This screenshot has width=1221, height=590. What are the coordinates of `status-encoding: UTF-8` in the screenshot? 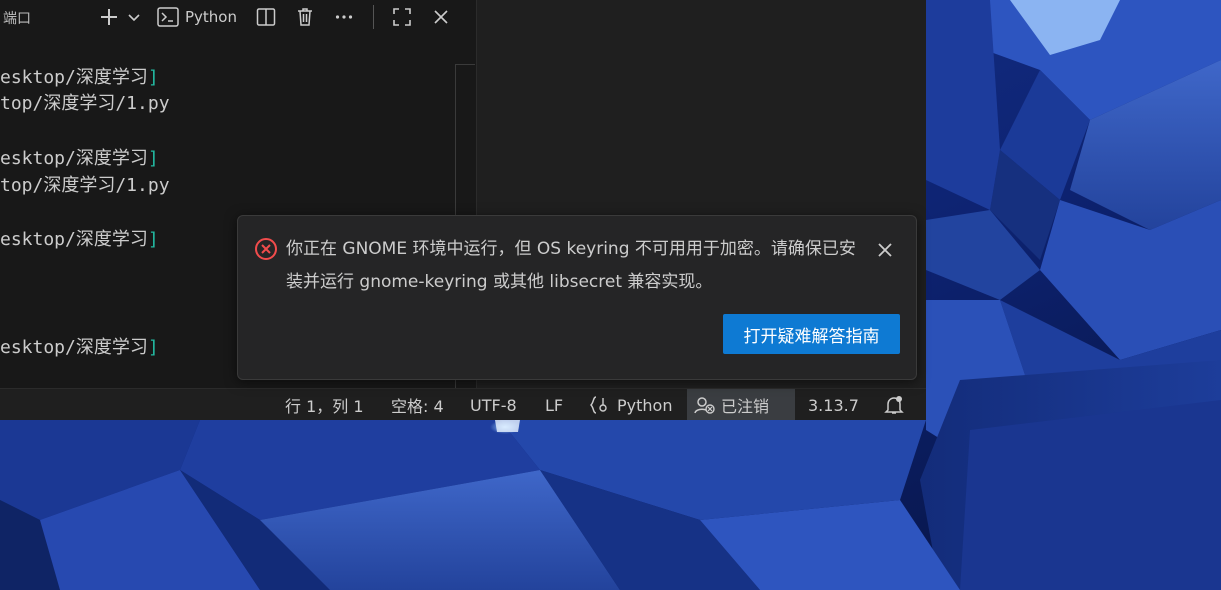 It's located at (493, 404).